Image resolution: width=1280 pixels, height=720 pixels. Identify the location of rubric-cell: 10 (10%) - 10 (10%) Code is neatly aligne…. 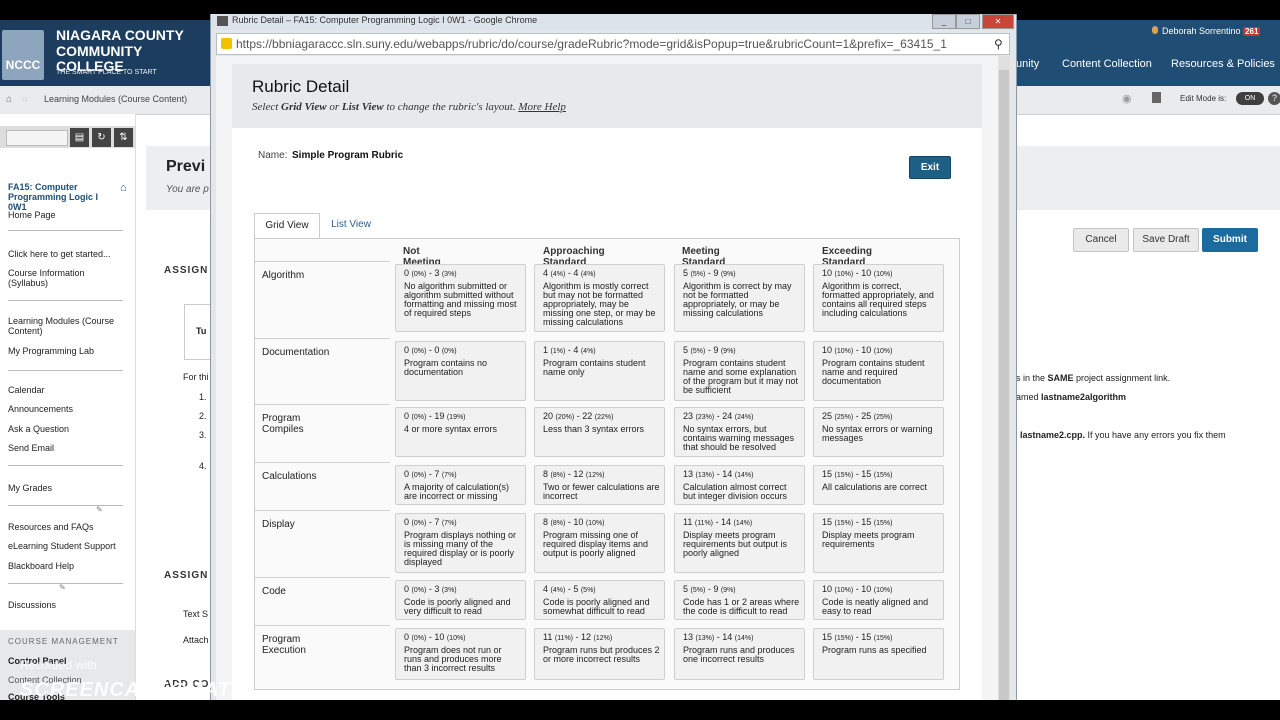
(878, 600).